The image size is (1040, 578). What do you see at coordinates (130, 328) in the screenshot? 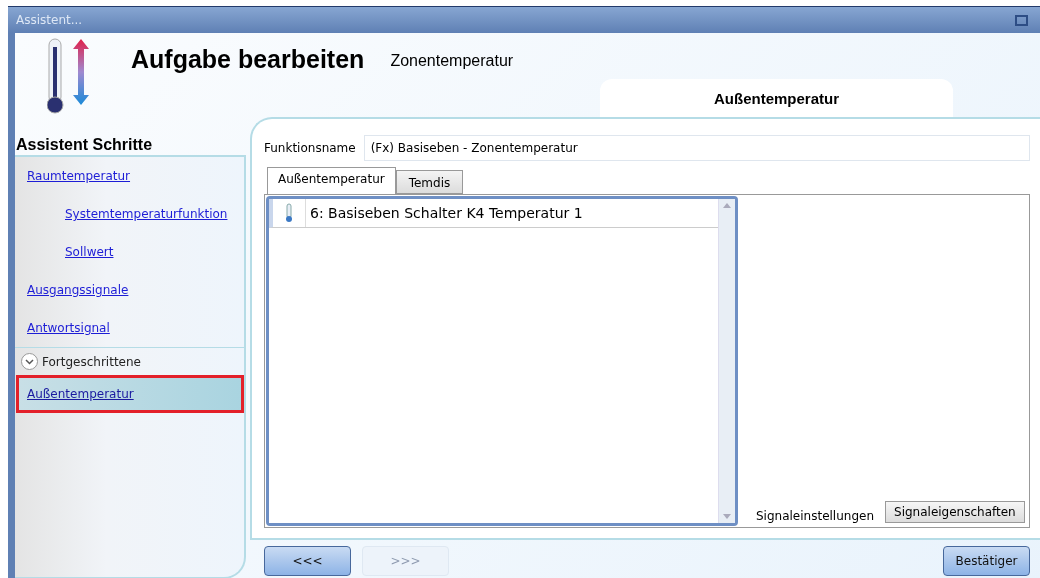
I see `step-link: Antwortsignal` at bounding box center [130, 328].